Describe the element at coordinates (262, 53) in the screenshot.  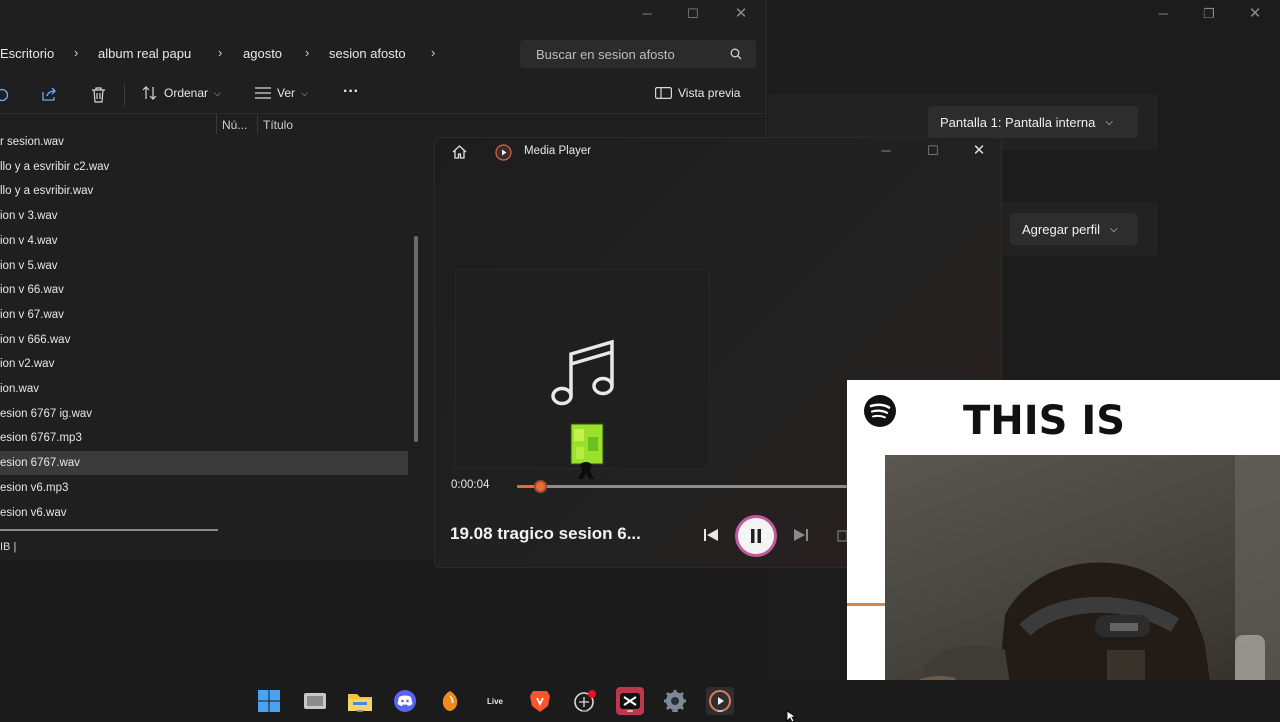
I see `breadcrumb-item: agosto` at that location.